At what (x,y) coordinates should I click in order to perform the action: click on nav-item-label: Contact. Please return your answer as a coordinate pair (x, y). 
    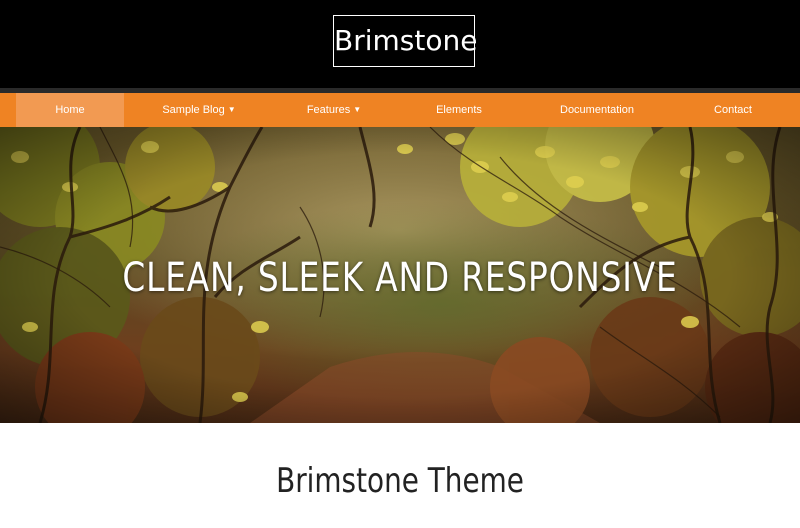
    Looking at the image, I should click on (733, 110).